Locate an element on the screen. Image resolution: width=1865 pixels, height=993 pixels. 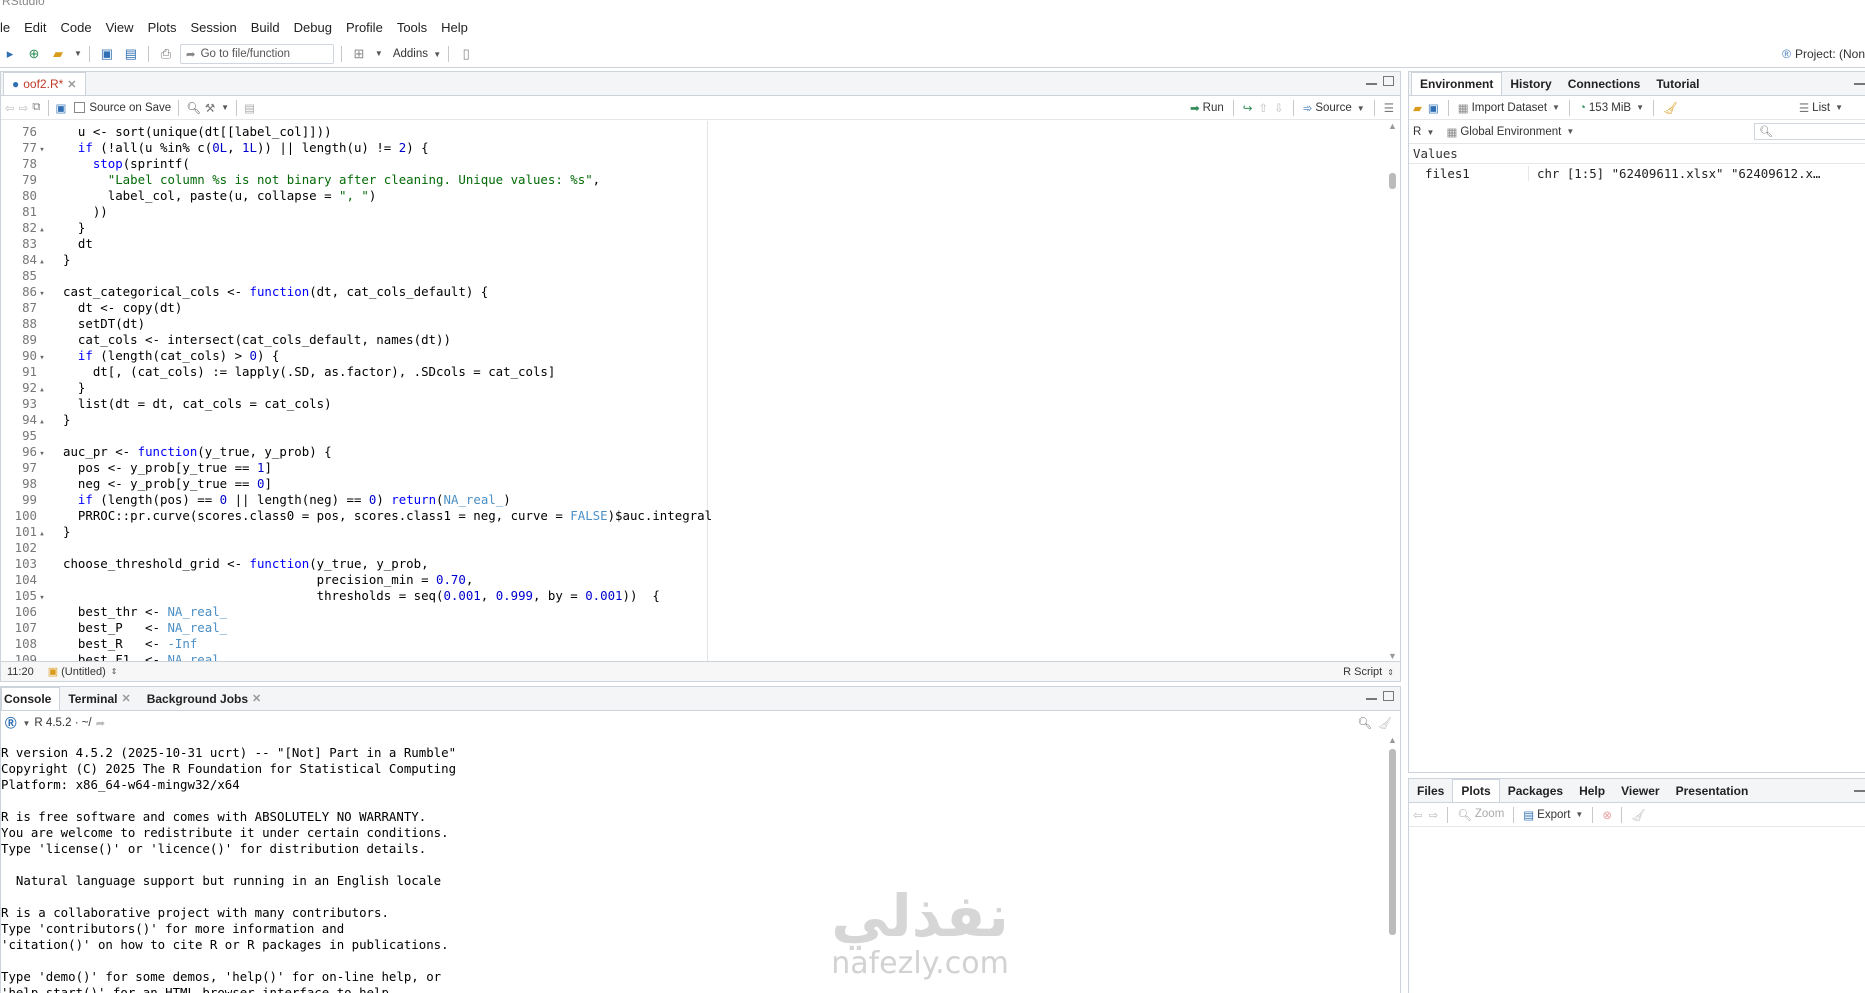
prev-plot-icon: ⇦ is located at coordinates (1418, 815).